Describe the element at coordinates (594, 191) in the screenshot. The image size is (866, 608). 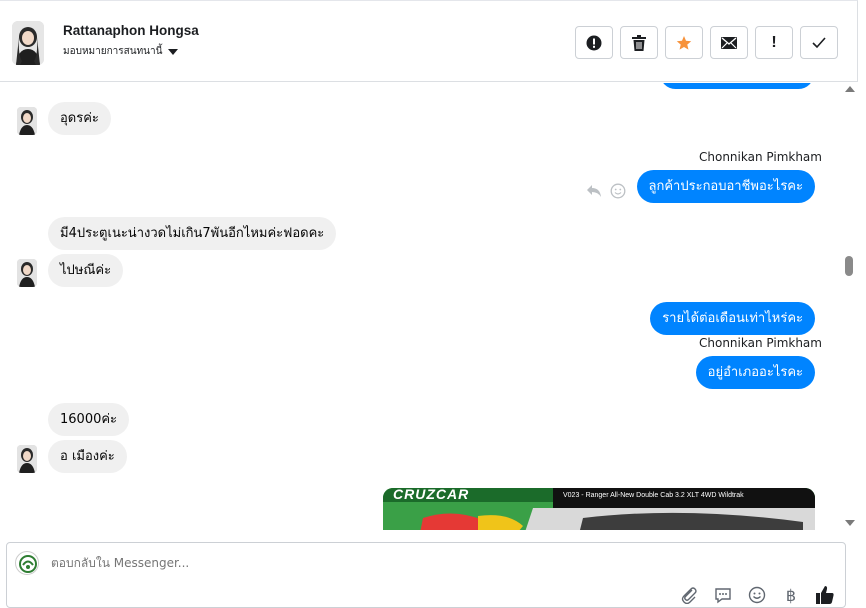
I see `reply-icon` at that location.